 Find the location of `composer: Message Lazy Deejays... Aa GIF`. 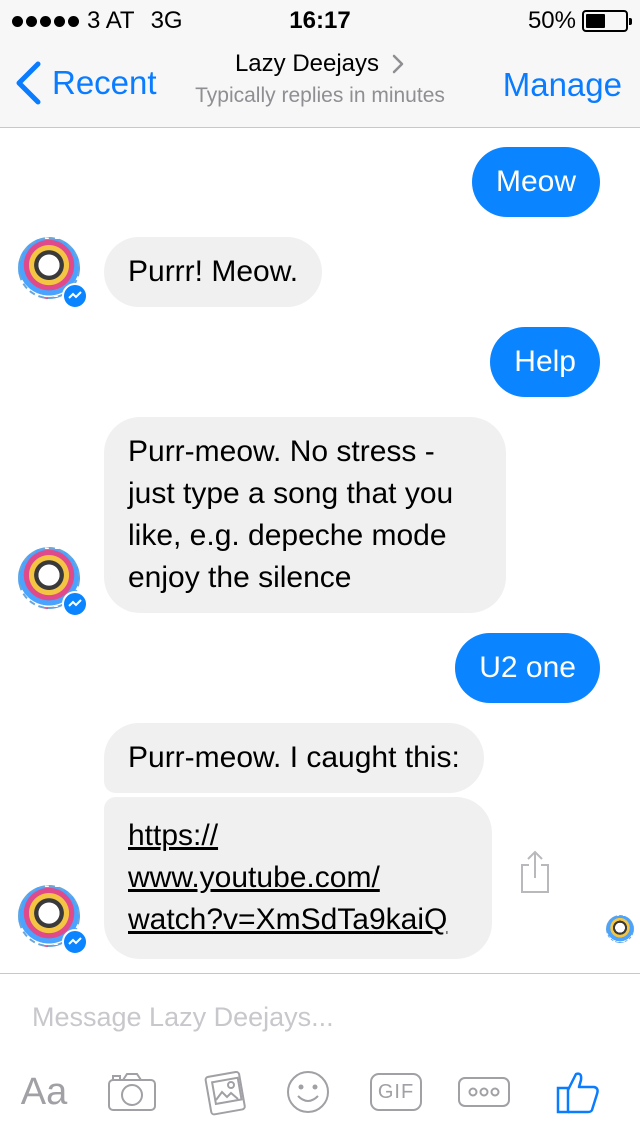

composer: Message Lazy Deejays... Aa GIF is located at coordinates (320, 1054).